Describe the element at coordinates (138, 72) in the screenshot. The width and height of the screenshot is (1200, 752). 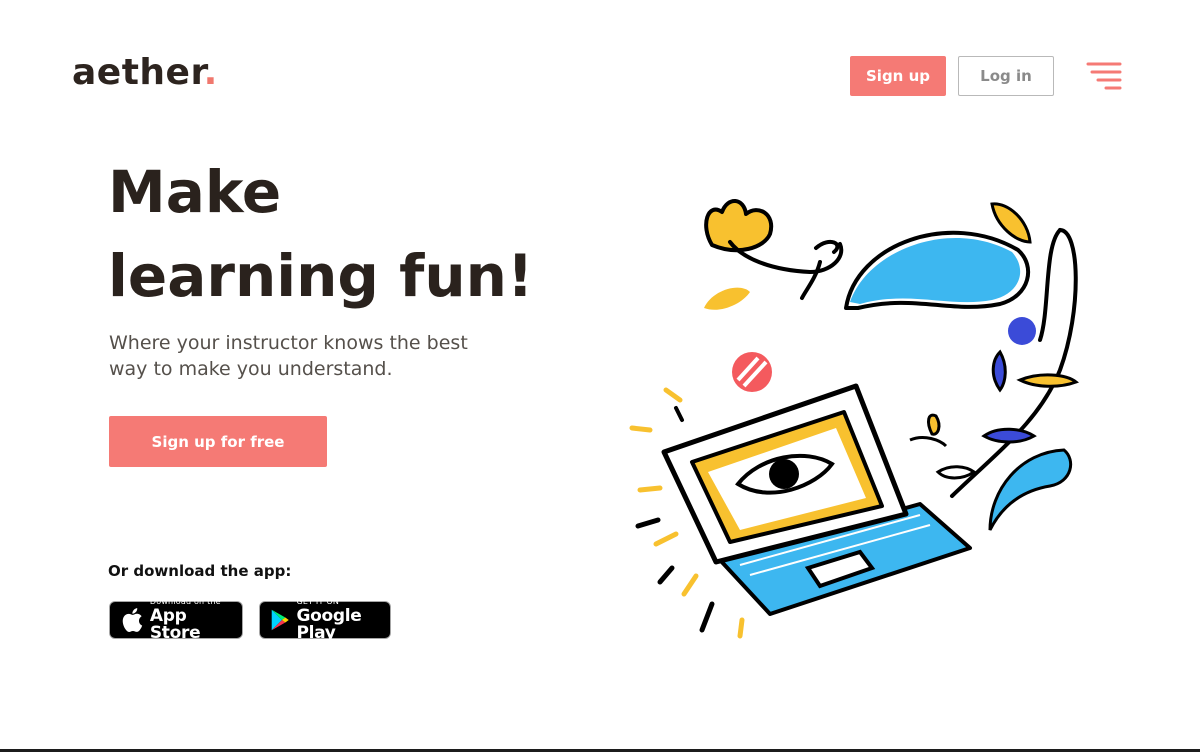
I see `brand-name: aether` at that location.